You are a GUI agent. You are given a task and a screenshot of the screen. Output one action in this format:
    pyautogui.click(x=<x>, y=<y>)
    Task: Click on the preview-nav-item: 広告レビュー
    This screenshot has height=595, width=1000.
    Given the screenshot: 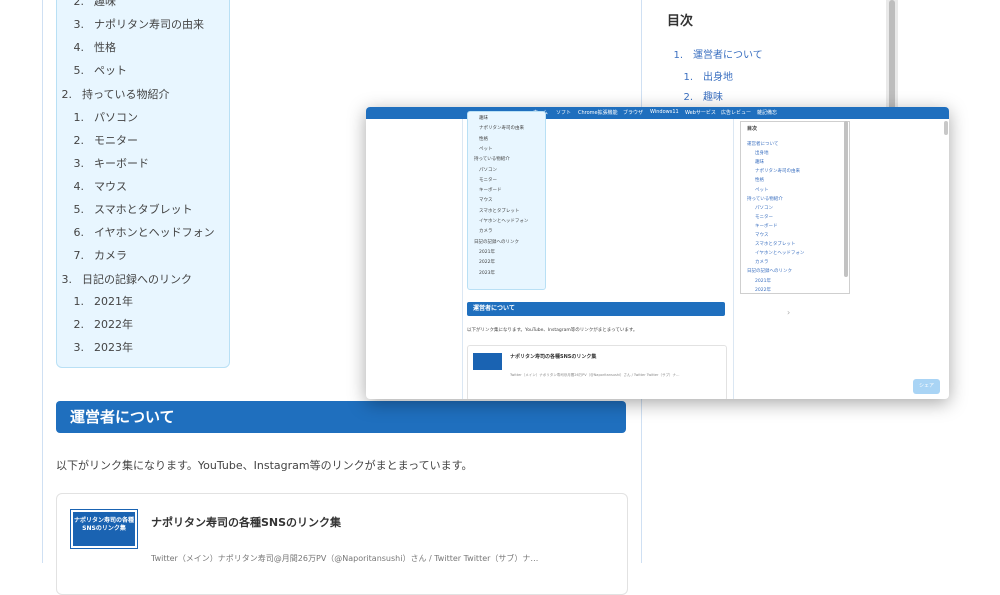 What is the action you would take?
    pyautogui.click(x=736, y=113)
    